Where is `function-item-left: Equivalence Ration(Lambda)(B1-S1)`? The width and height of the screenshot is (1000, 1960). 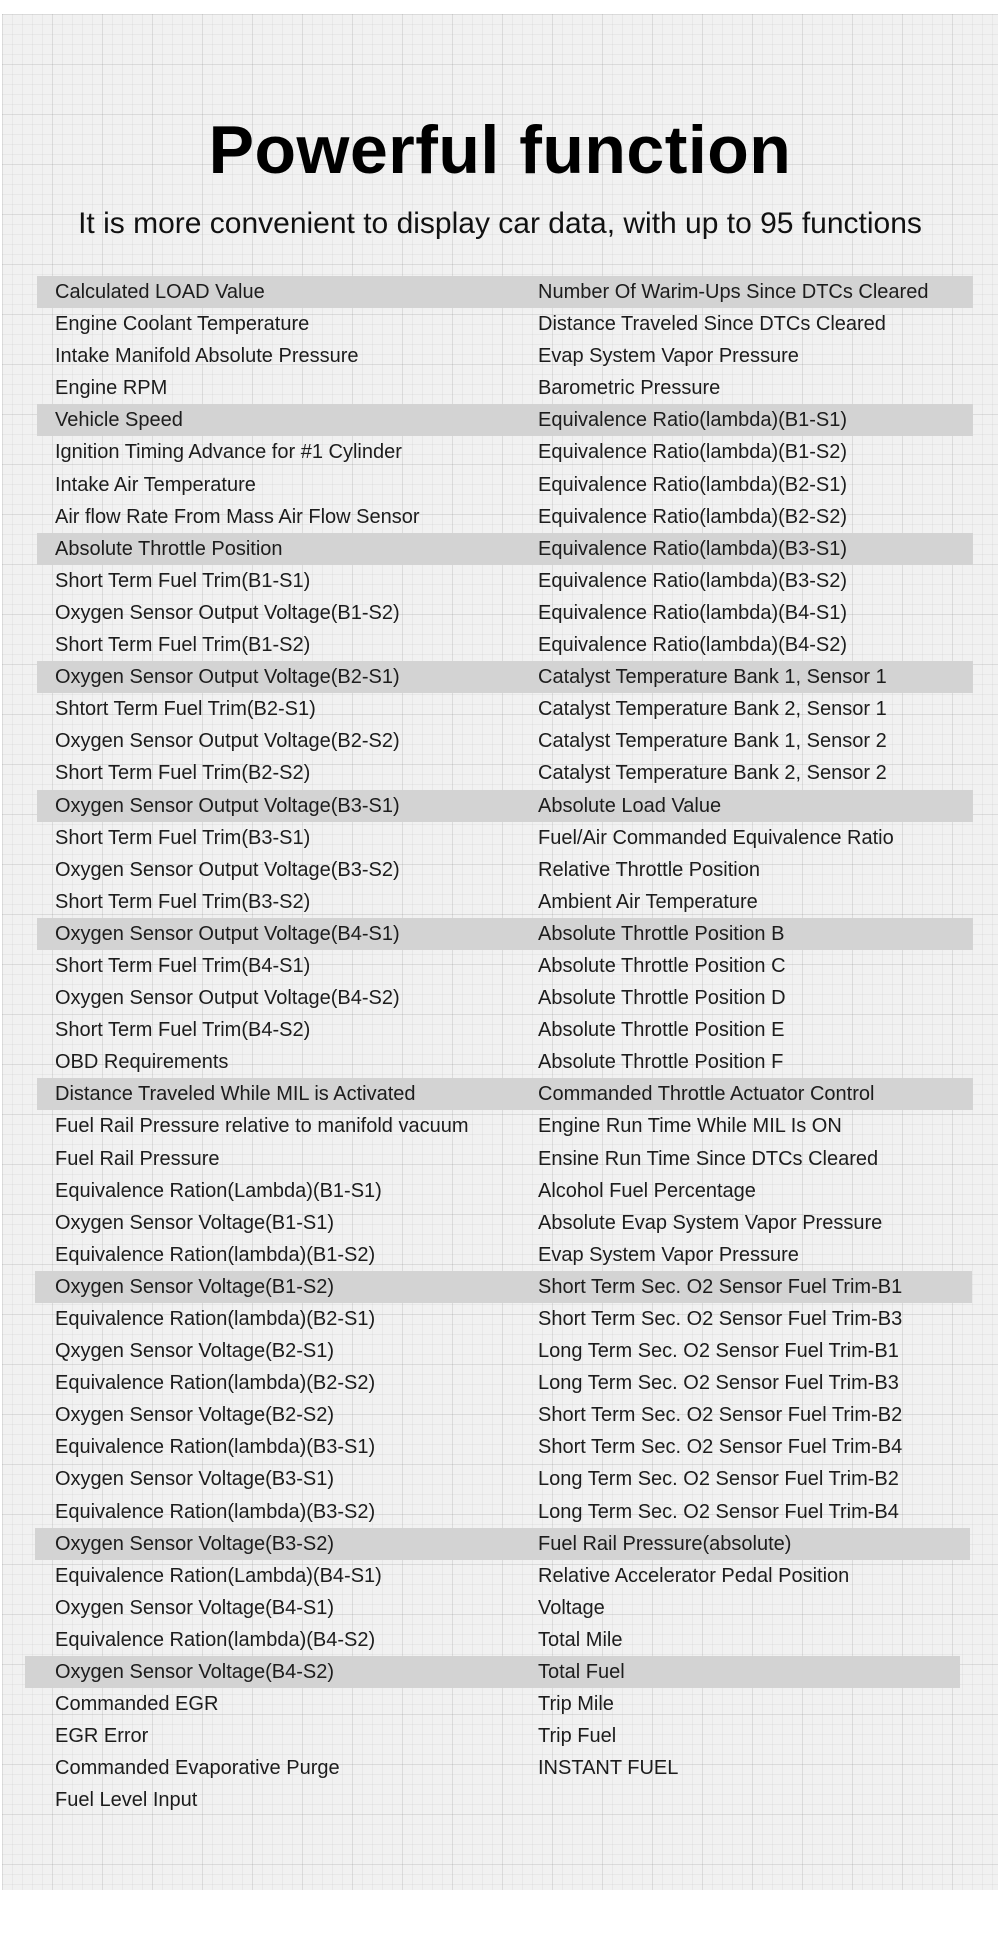
function-item-left: Equivalence Ration(Lambda)(B1-S1) is located at coordinates (218, 1190).